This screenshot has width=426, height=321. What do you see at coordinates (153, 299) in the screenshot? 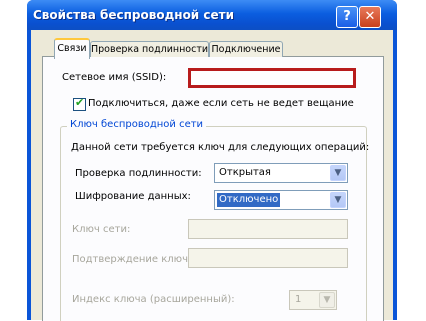
I see `key-index-label: Индекс ключа (расширенный):` at bounding box center [153, 299].